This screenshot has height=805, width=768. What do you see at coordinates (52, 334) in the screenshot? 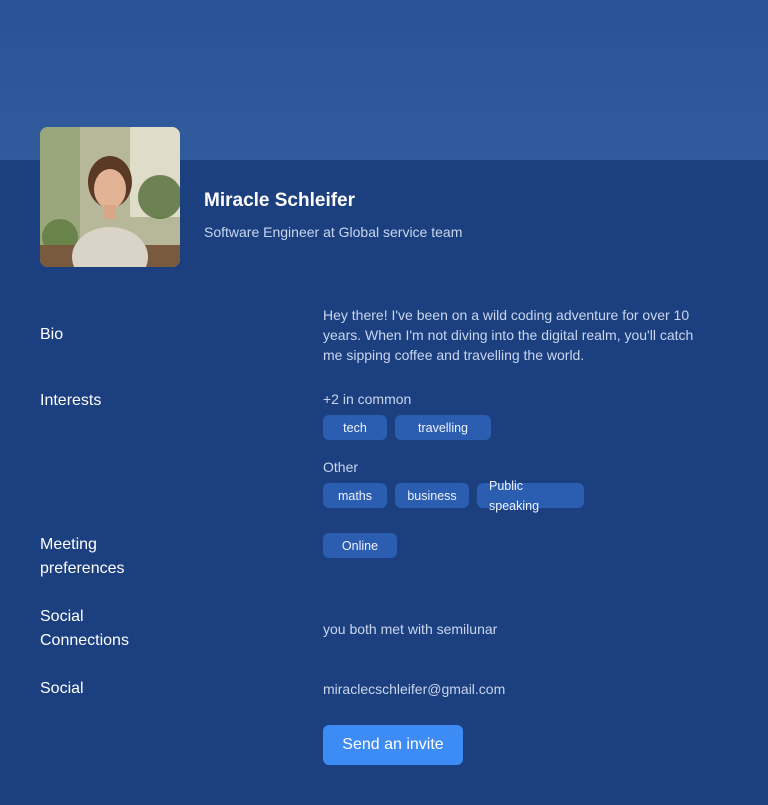
I see `bio-label: Bio` at bounding box center [52, 334].